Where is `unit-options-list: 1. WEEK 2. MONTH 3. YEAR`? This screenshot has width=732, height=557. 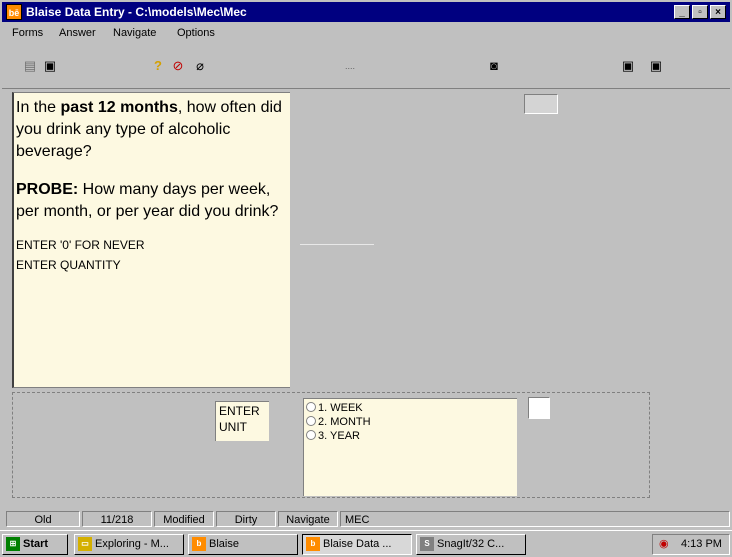 unit-options-list: 1. WEEK 2. MONTH 3. YEAR is located at coordinates (410, 447).